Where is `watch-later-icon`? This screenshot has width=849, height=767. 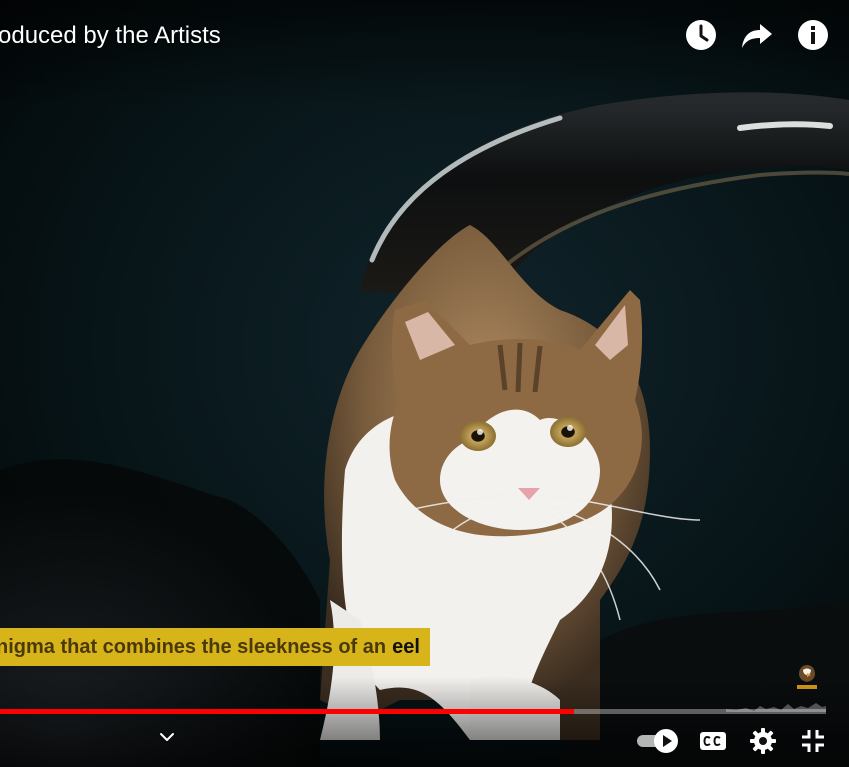 watch-later-icon is located at coordinates (701, 35).